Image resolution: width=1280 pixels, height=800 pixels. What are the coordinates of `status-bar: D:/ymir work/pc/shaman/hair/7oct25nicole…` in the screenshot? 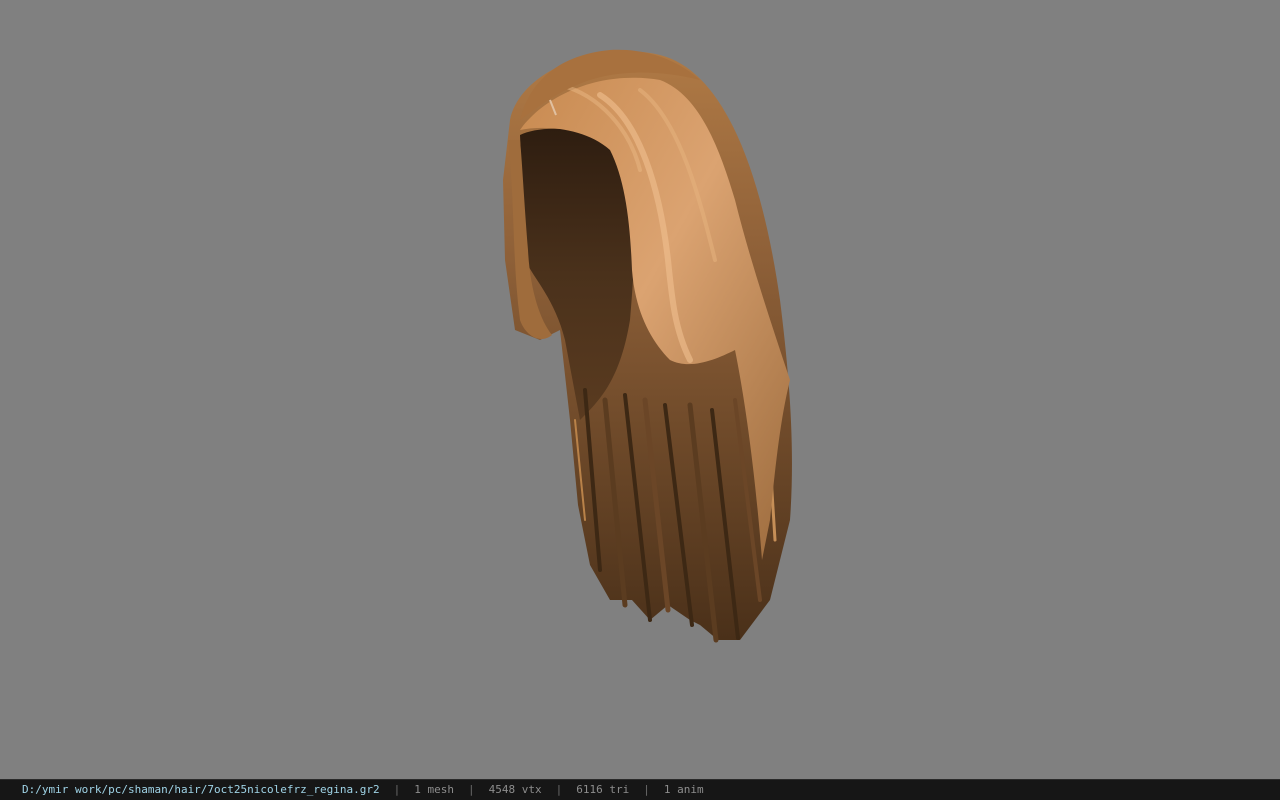 It's located at (640, 789).